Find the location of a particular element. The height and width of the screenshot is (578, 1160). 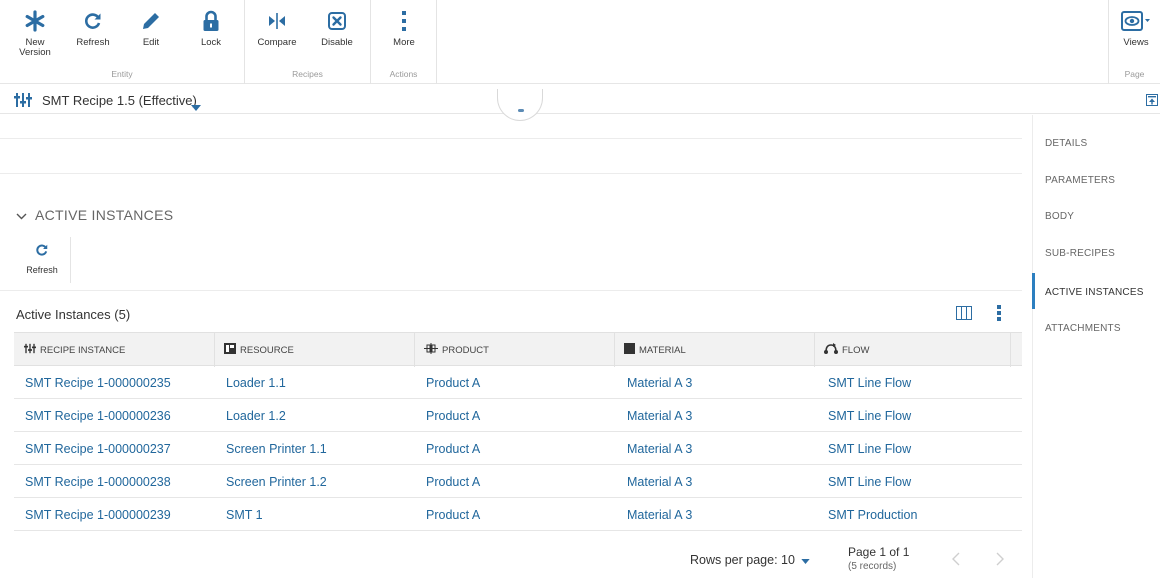

page-info: Page 1 of 1 (5 records) is located at coordinates (878, 558).